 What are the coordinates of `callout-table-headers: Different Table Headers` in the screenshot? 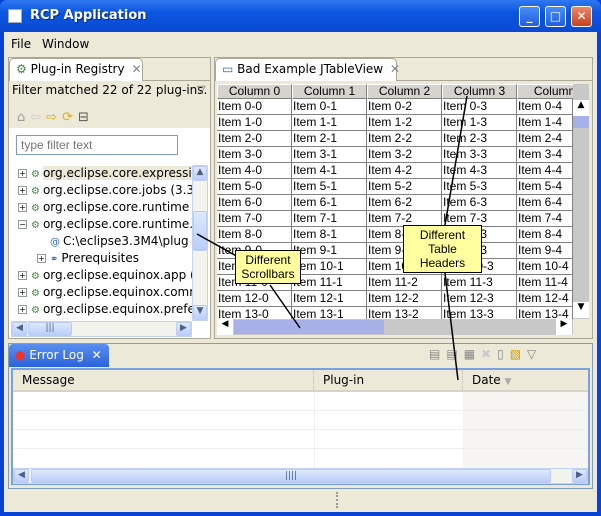 It's located at (442, 249).